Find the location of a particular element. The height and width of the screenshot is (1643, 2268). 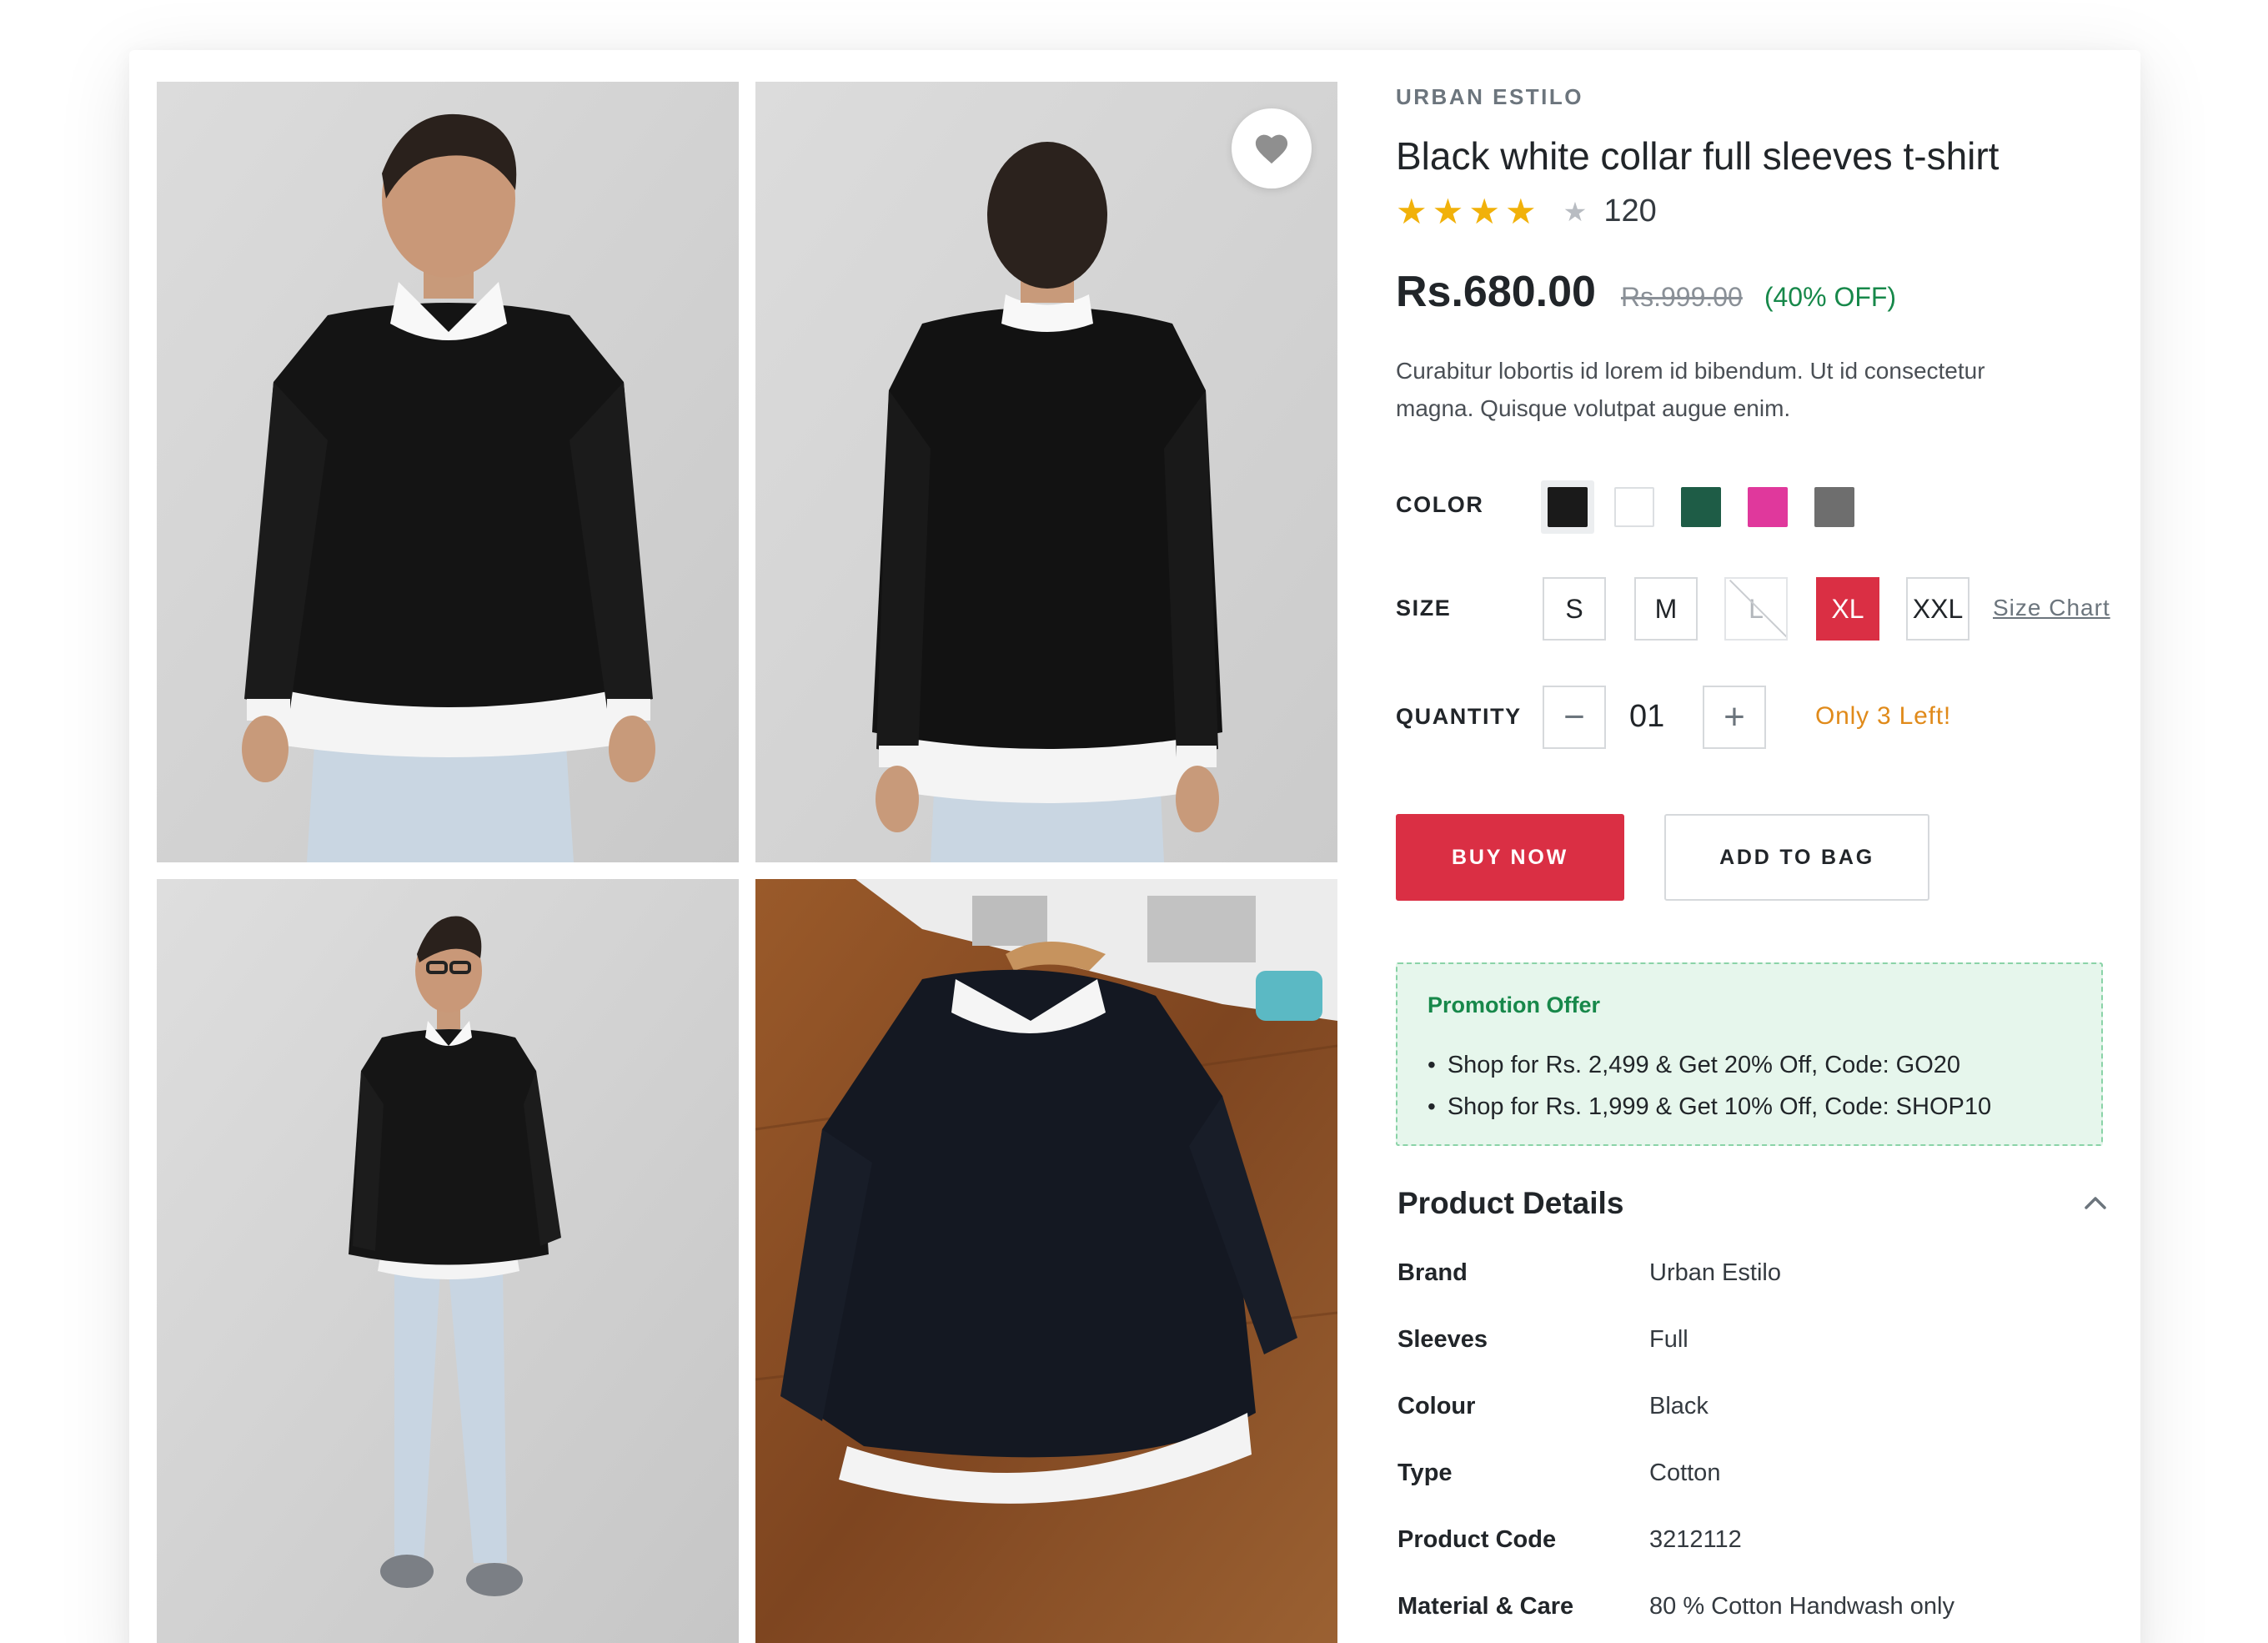

size-option-l: L is located at coordinates (1756, 609).